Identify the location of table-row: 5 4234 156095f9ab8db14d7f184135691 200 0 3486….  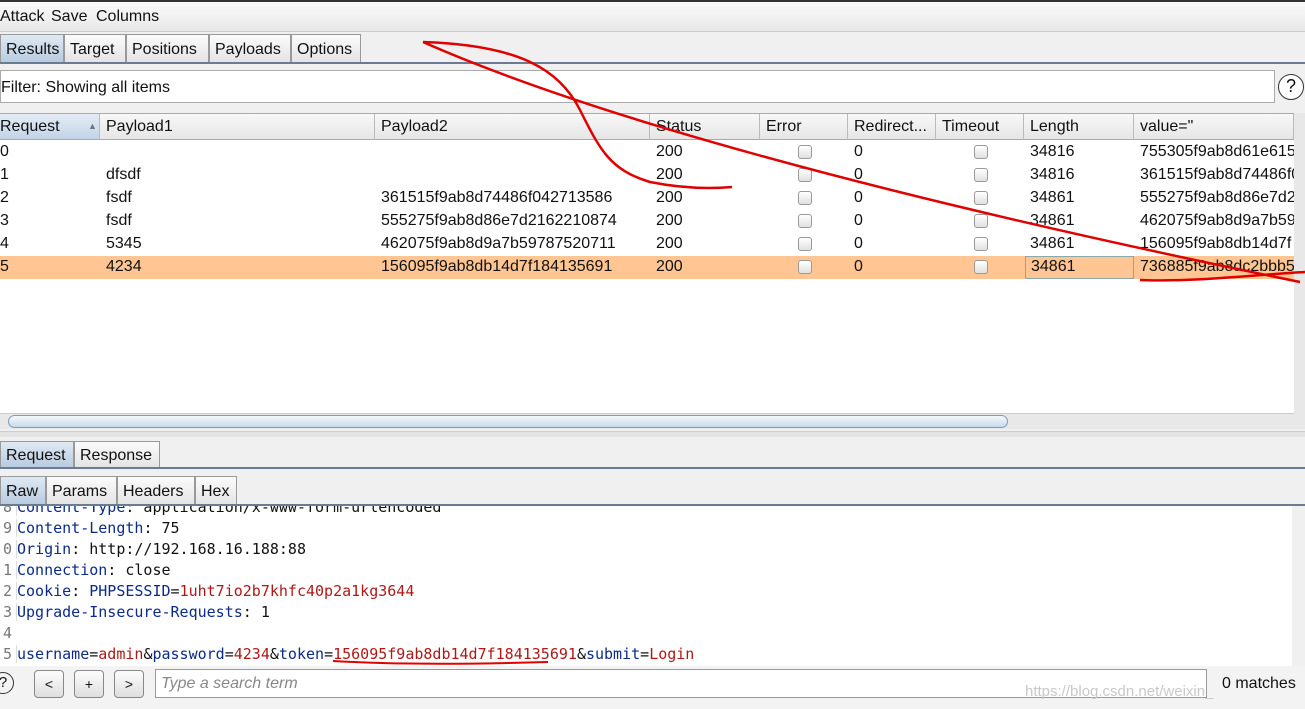
(647, 267).